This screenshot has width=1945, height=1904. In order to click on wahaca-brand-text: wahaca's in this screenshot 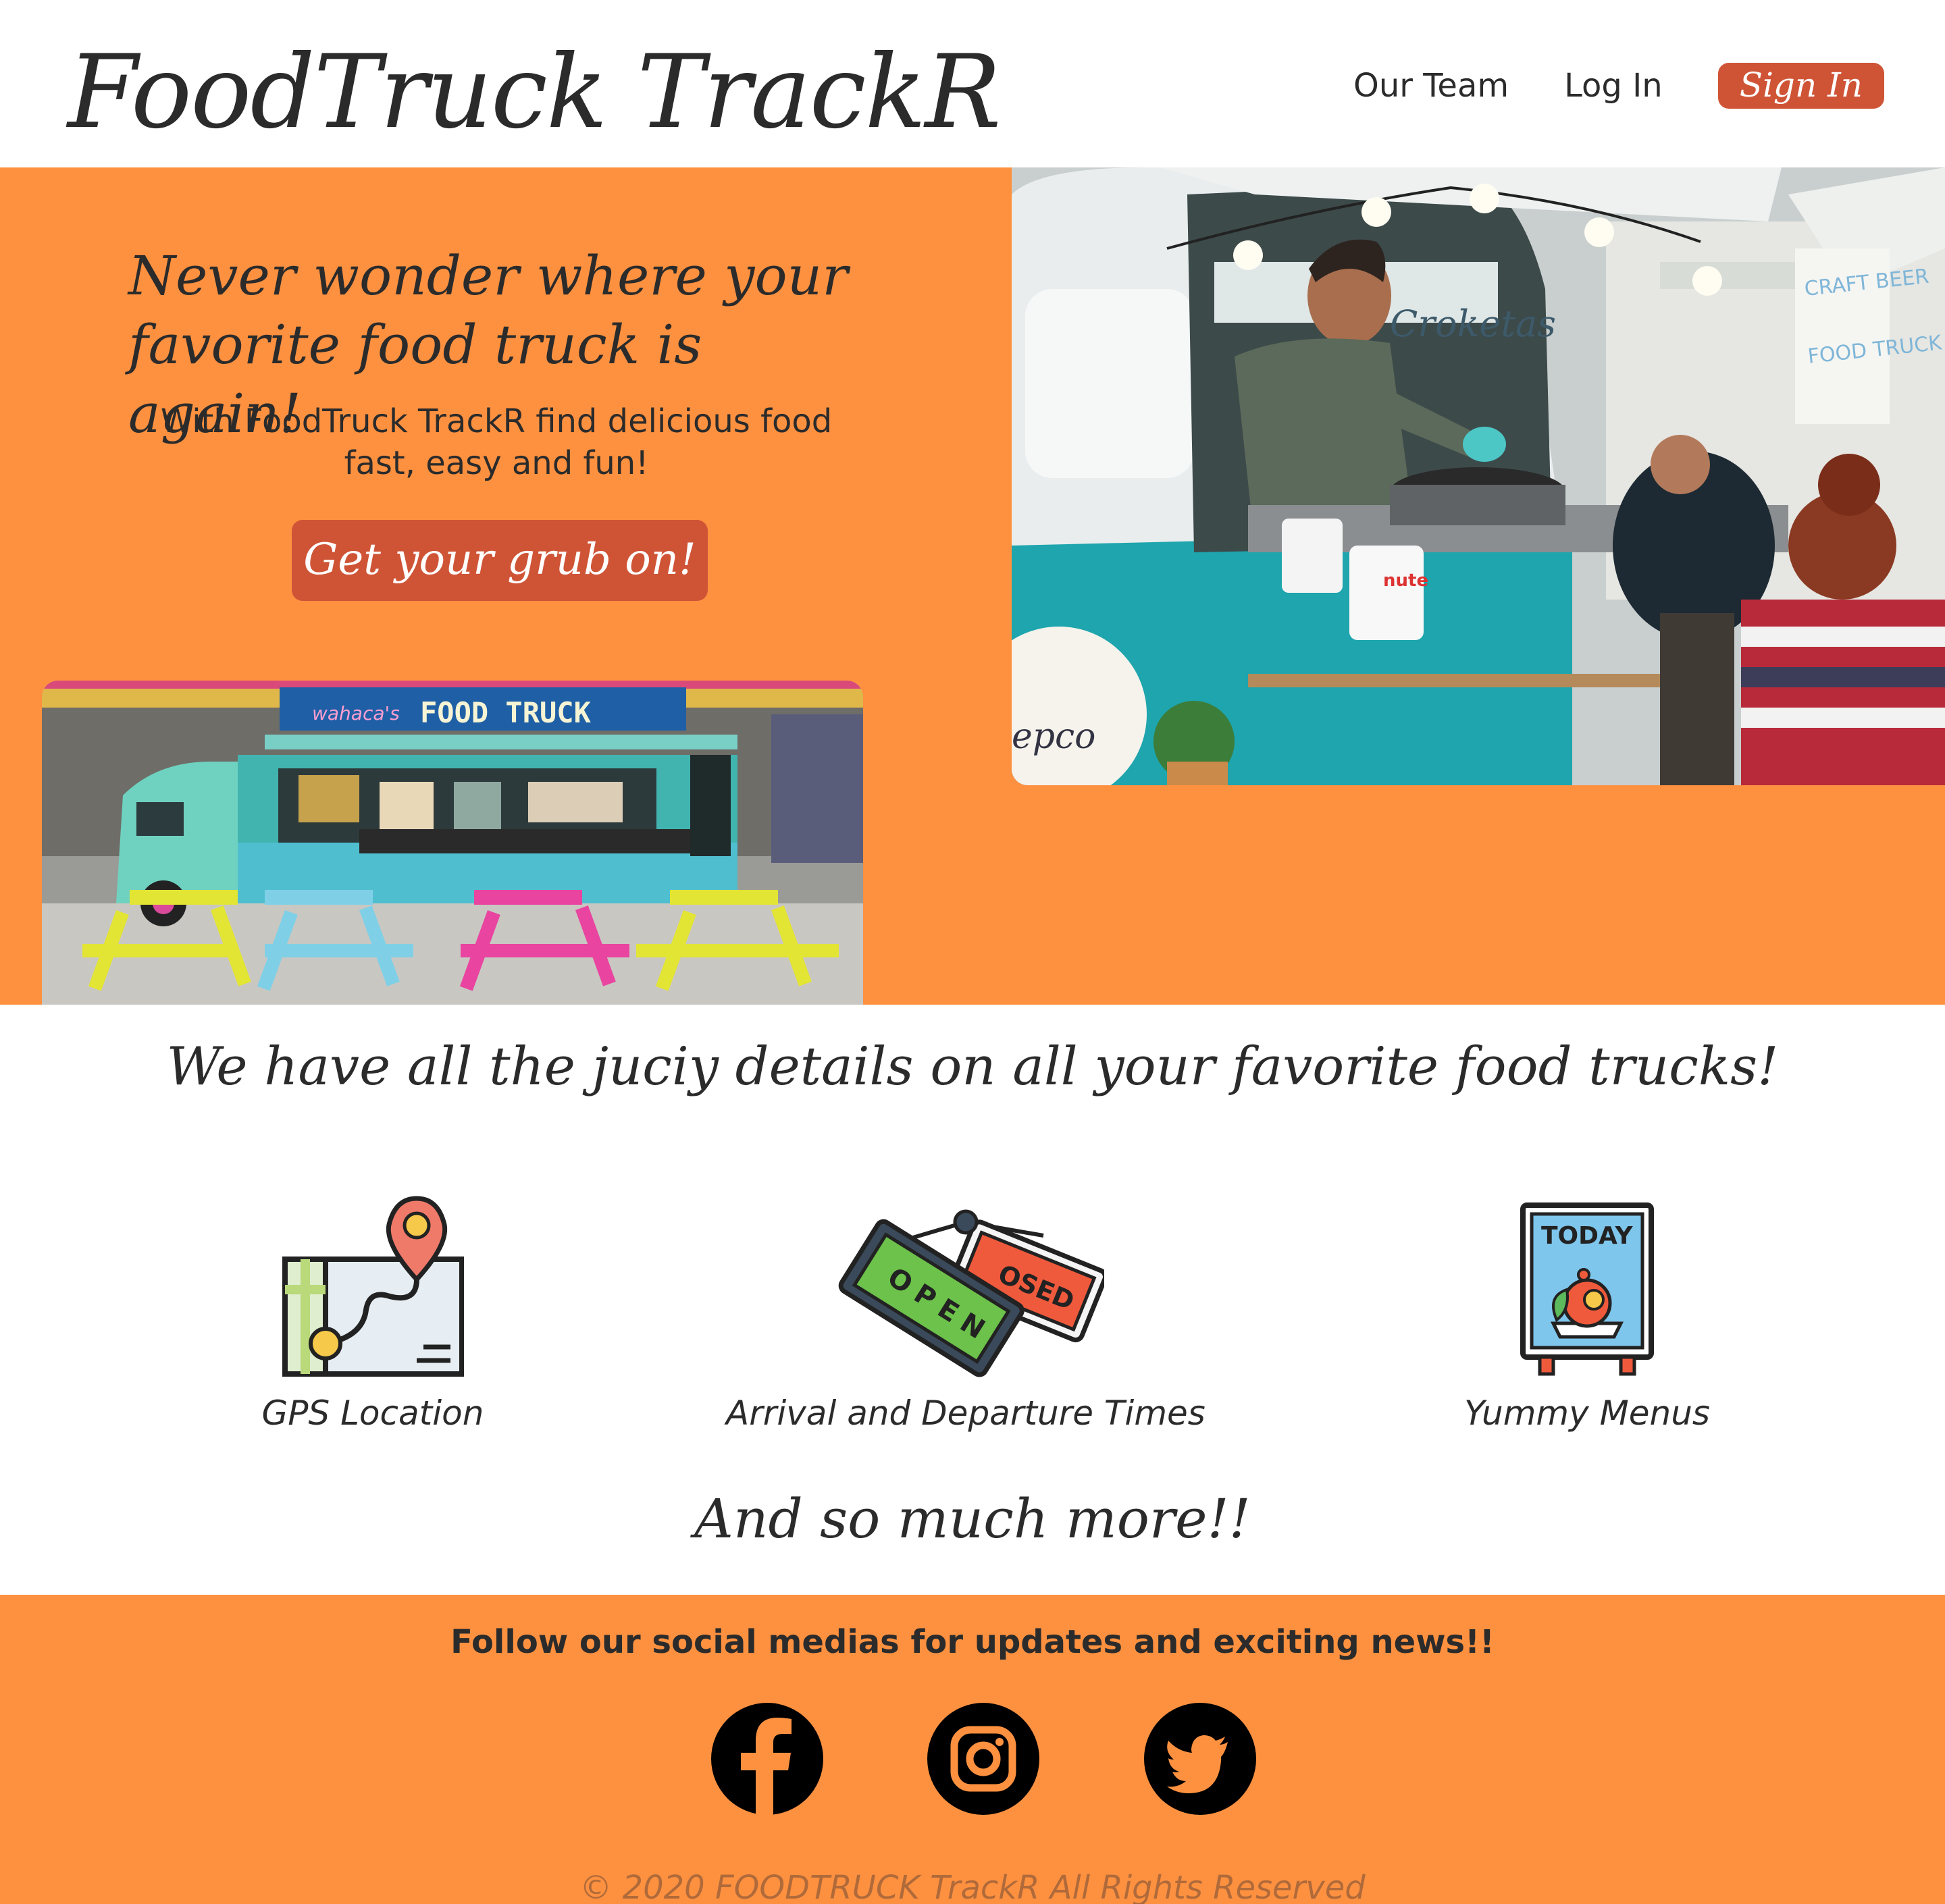, I will do `click(356, 713)`.